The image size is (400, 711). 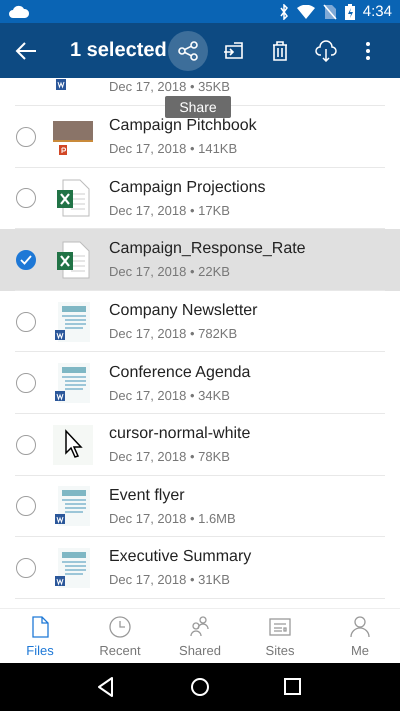 What do you see at coordinates (360, 626) in the screenshot?
I see `person-icon` at bounding box center [360, 626].